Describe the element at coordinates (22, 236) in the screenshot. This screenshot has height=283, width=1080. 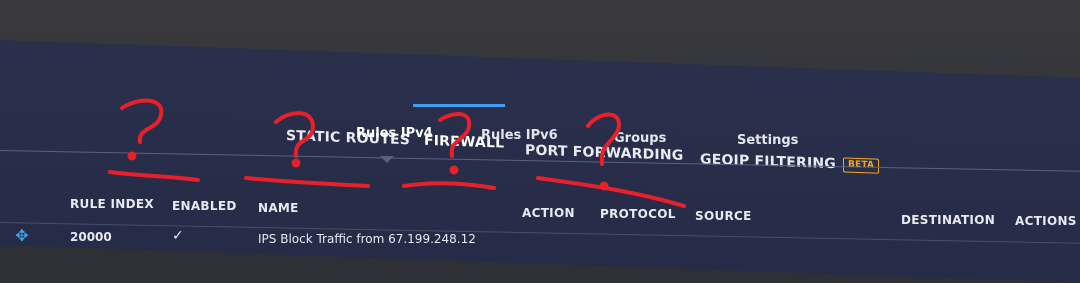
I see `move-icon: ✥` at that location.